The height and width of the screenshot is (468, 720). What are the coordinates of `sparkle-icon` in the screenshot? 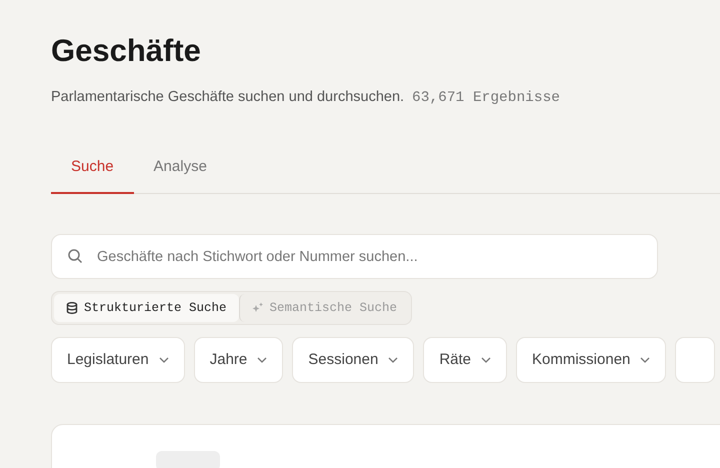 It's located at (258, 308).